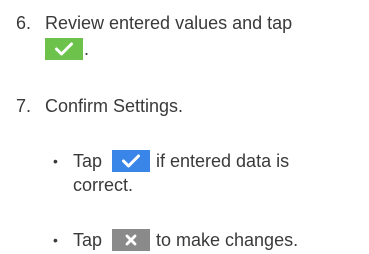  Describe the element at coordinates (103, 185) in the screenshot. I see `bullet-1-line2: correct.` at that location.